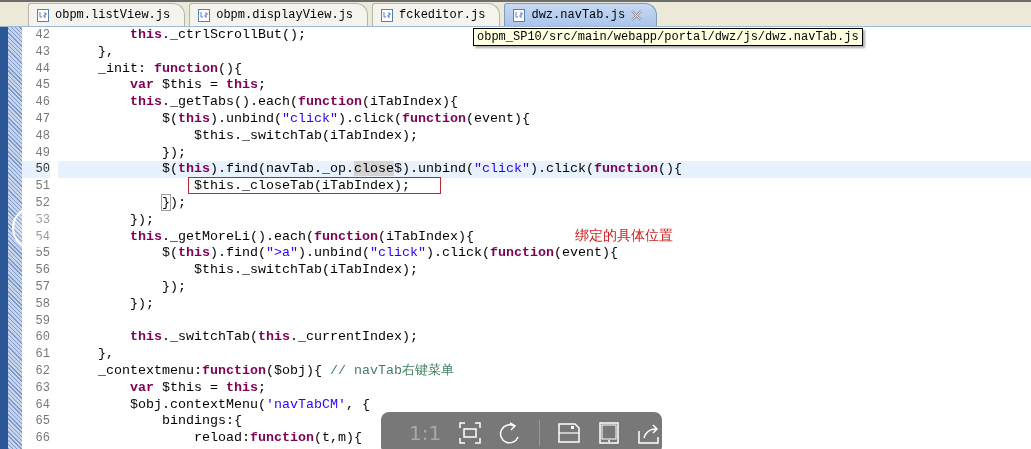  What do you see at coordinates (113, 15) in the screenshot?
I see `tab-label: obpm.listView.js` at bounding box center [113, 15].